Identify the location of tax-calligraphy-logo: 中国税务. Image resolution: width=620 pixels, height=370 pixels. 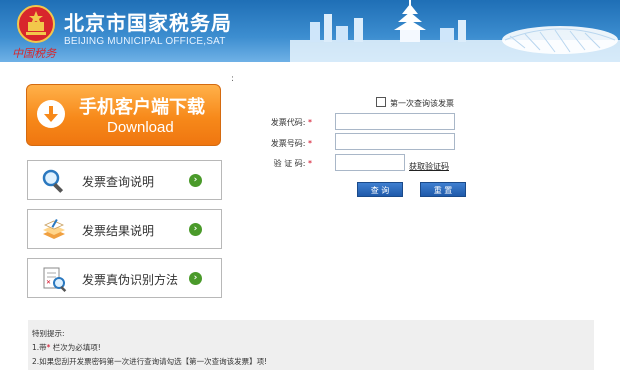
(34, 53).